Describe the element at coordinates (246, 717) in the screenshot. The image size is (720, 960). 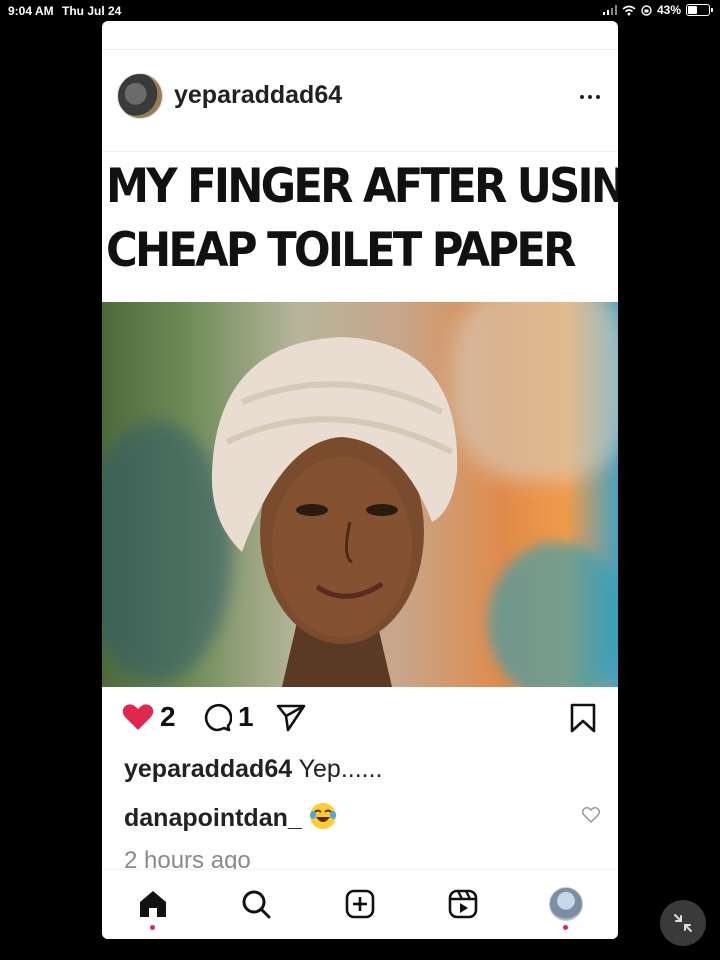
I see `comment-count: 1` at that location.